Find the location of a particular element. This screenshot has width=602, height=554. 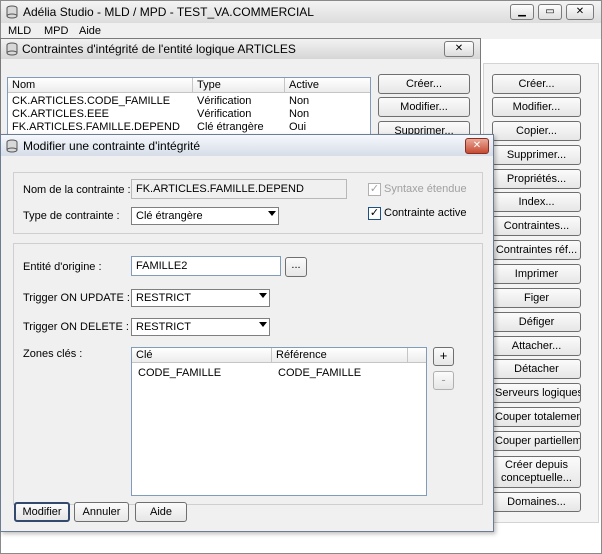

main-detach-button: Détacher is located at coordinates (536, 369).